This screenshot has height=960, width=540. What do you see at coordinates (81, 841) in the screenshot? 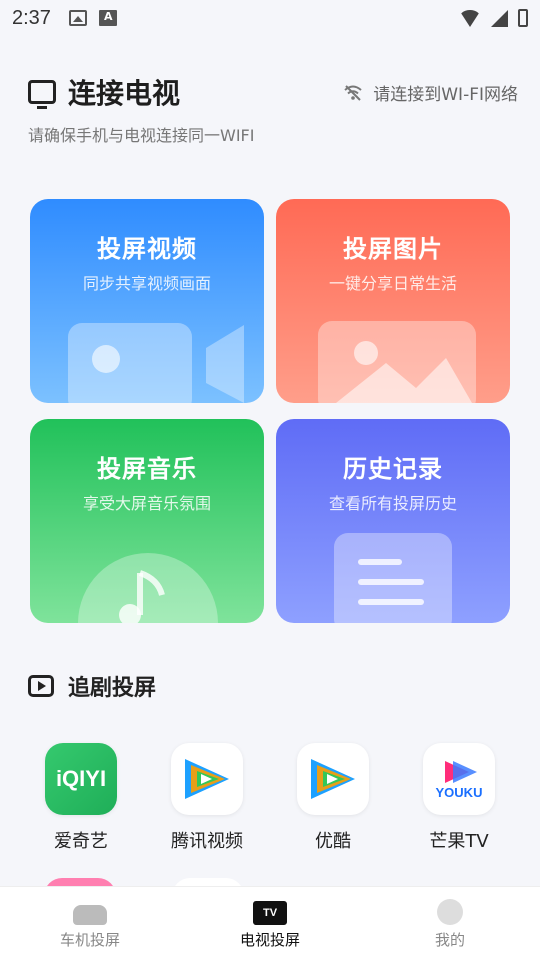
I see `app-label: 爱奇艺` at bounding box center [81, 841].